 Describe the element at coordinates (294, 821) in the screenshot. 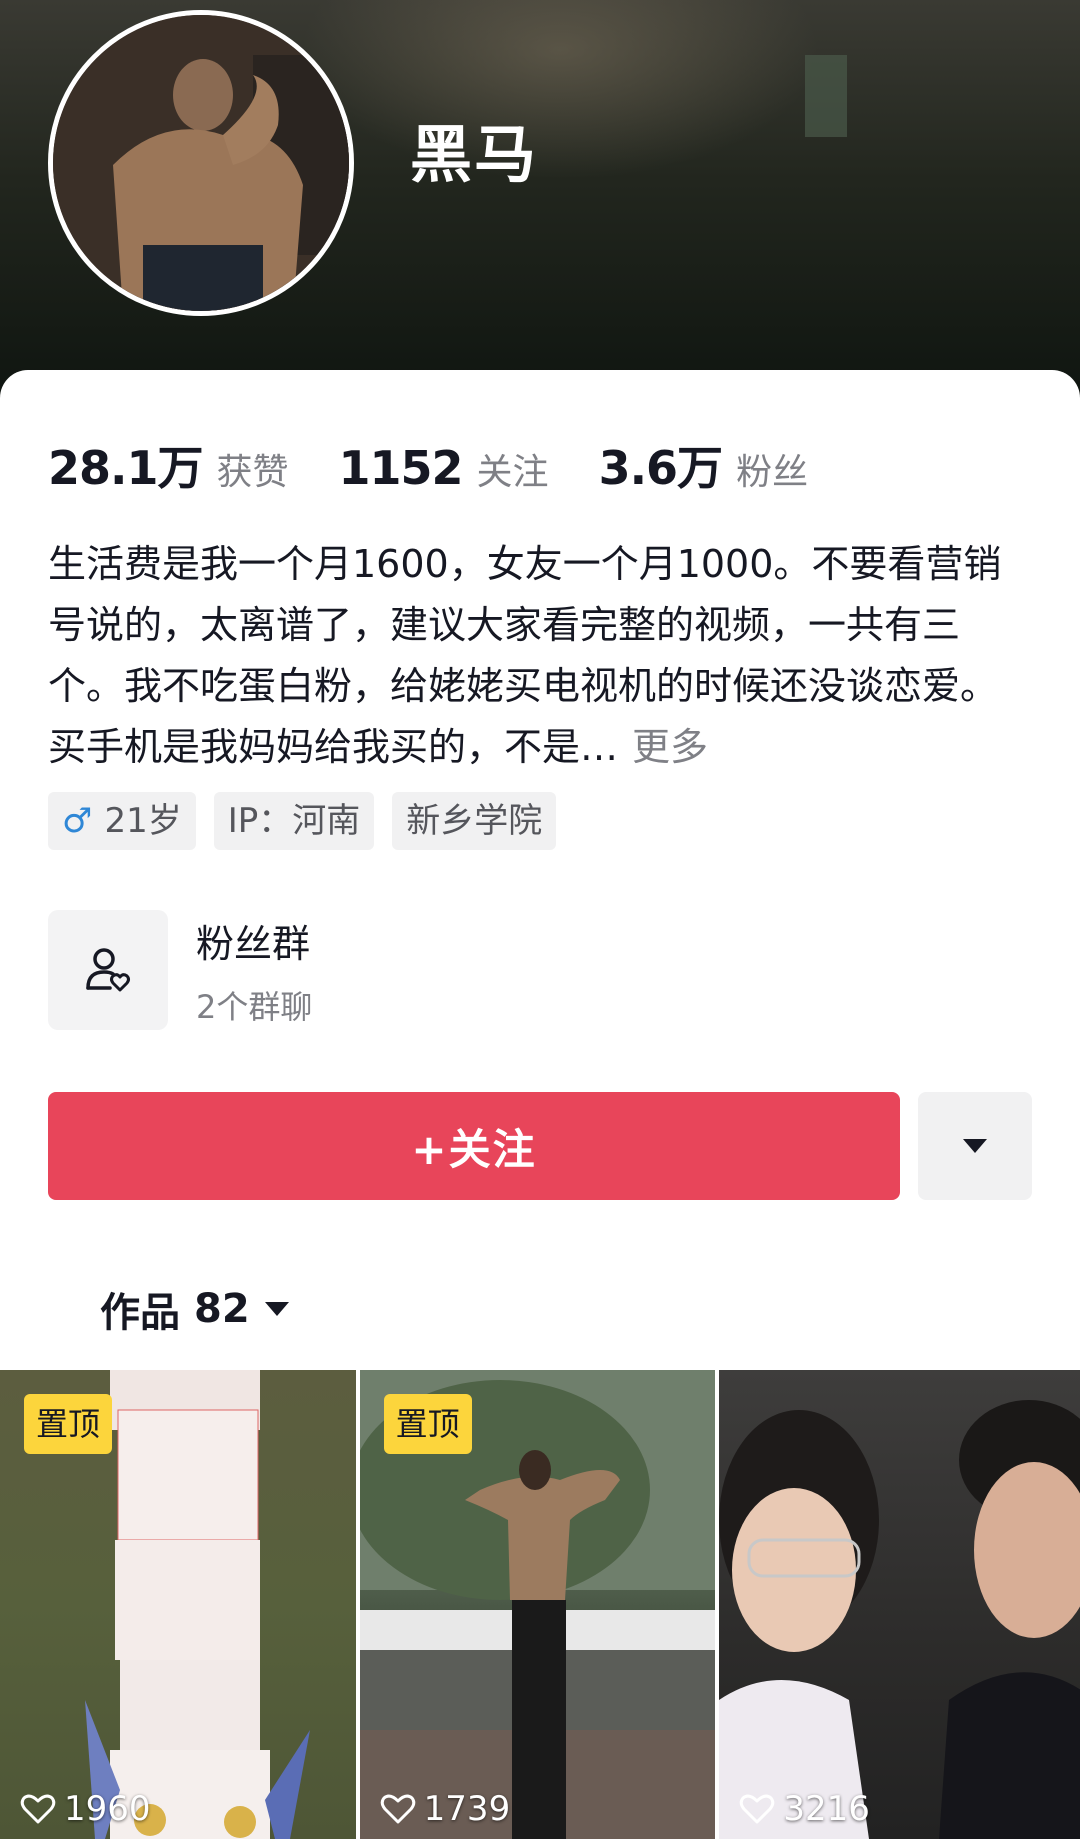

I see `tag-ip-location: IP：河南` at that location.